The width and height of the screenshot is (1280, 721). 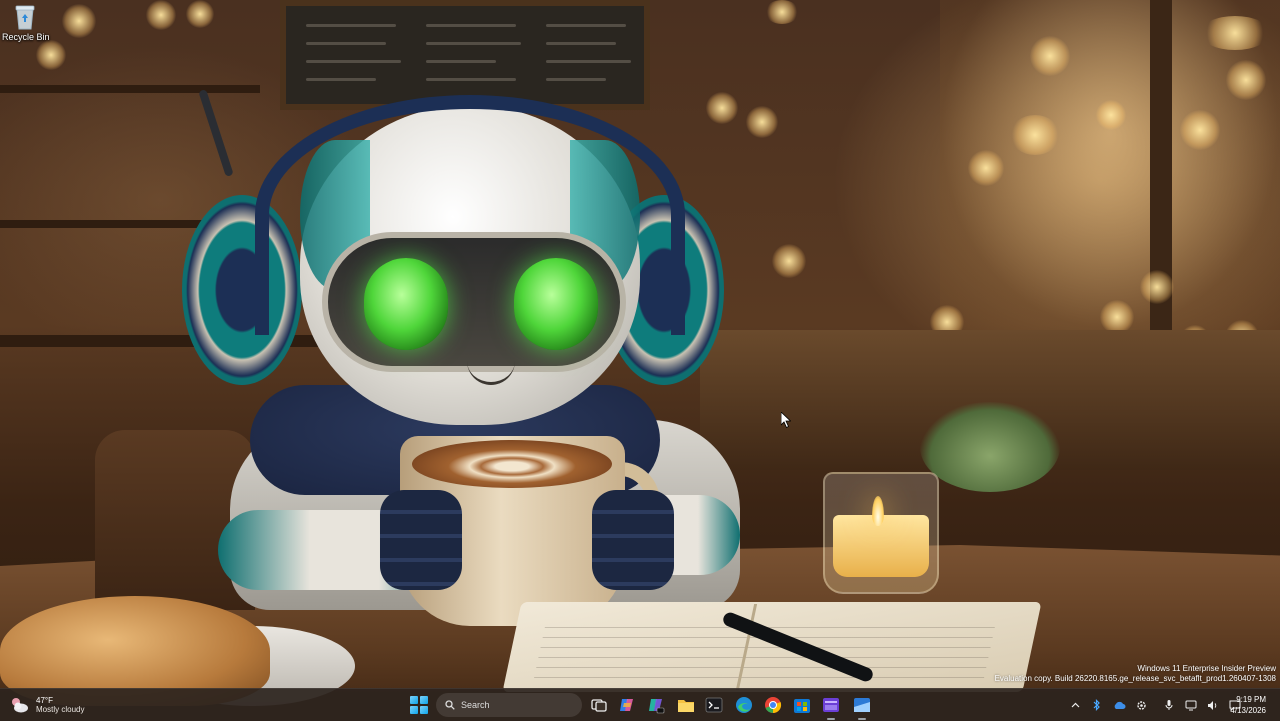 I want to click on chrome-icon, so click(x=773, y=705).